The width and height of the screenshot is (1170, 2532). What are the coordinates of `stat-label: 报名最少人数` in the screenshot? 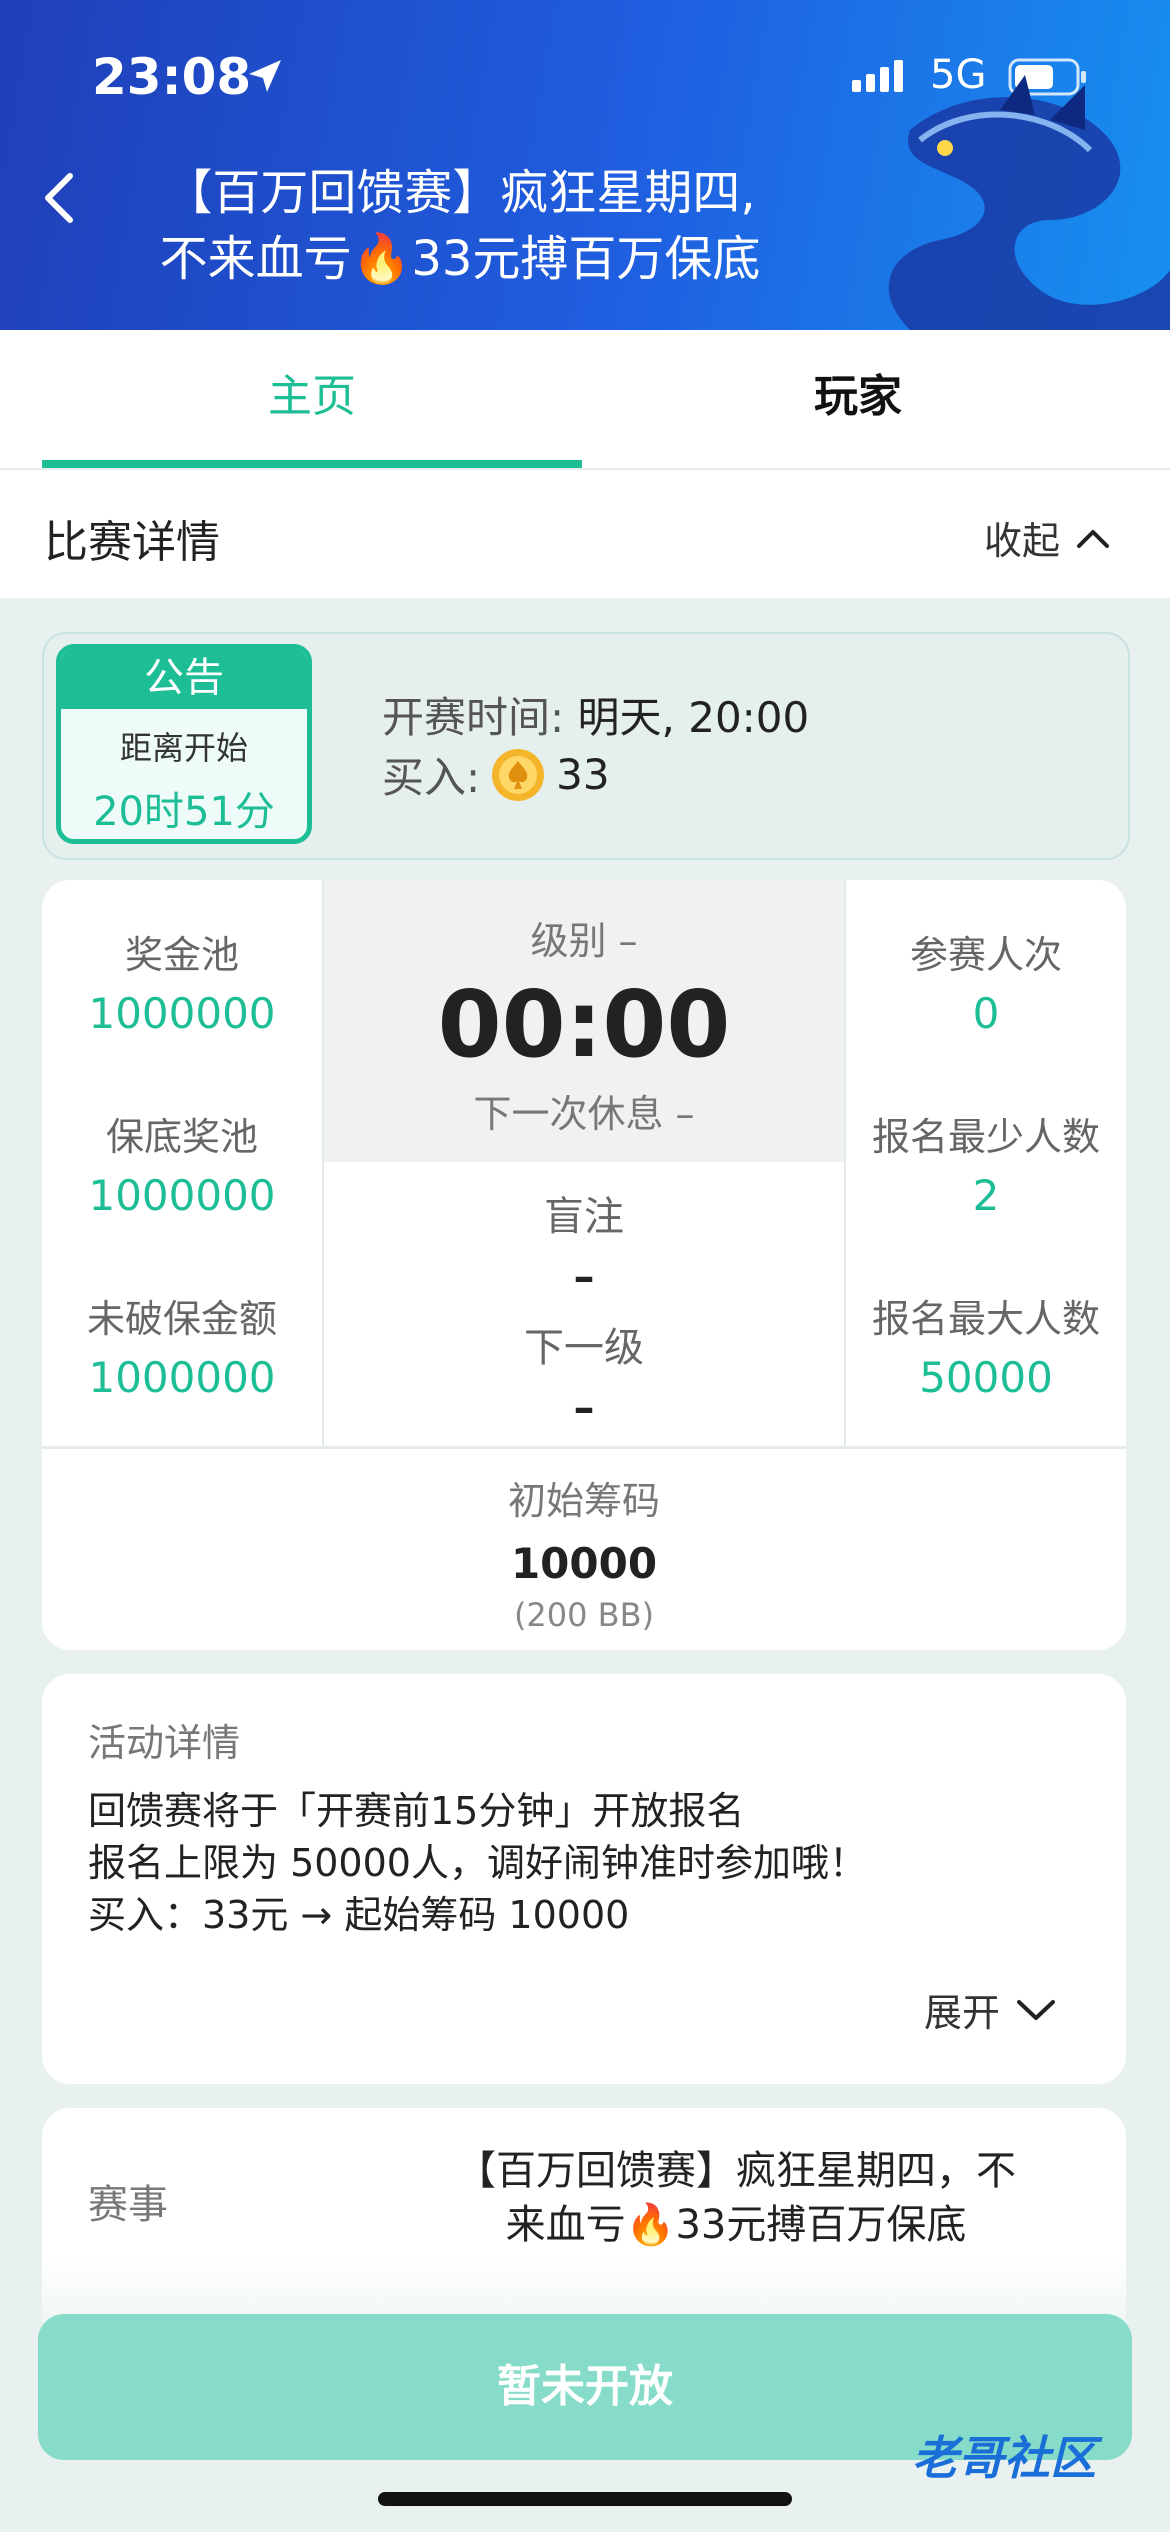 It's located at (985, 1137).